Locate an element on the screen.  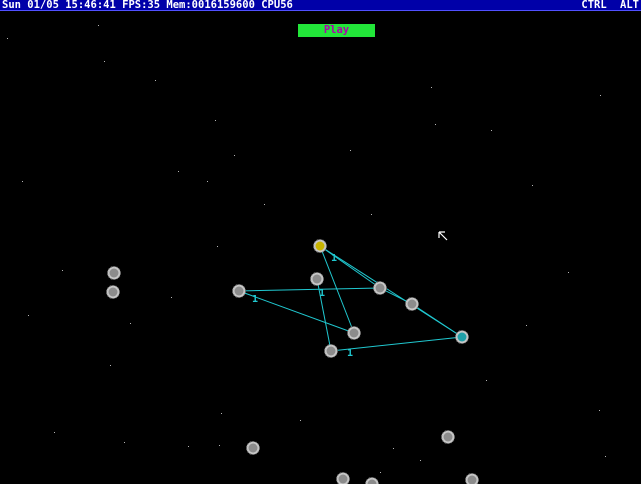
fps-readout: FPS:35 is located at coordinates (141, 5).